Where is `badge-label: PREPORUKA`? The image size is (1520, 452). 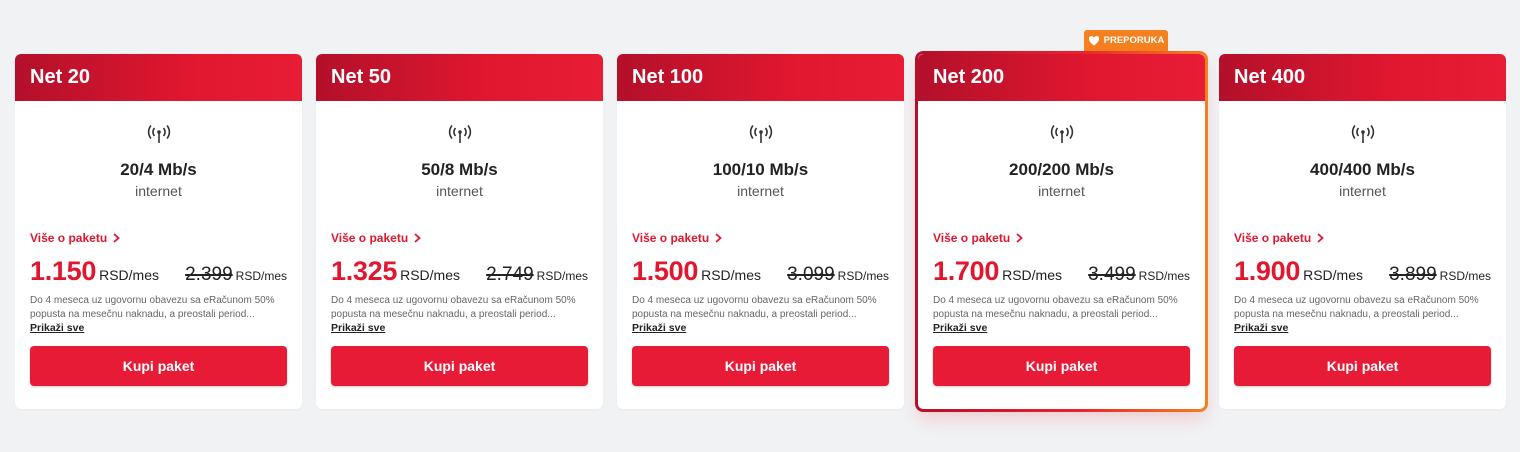
badge-label: PREPORUKA is located at coordinates (1134, 40).